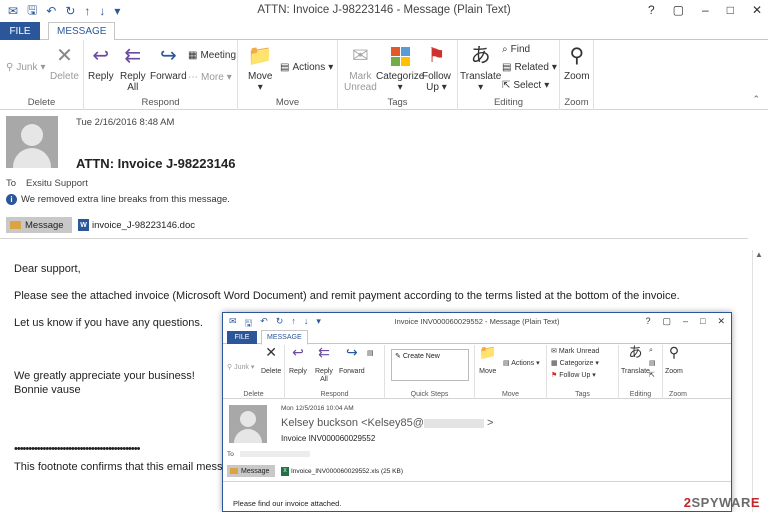 This screenshot has width=768, height=512. Describe the element at coordinates (525, 85) in the screenshot. I see `select-button: ⇱ Select ▾` at that location.